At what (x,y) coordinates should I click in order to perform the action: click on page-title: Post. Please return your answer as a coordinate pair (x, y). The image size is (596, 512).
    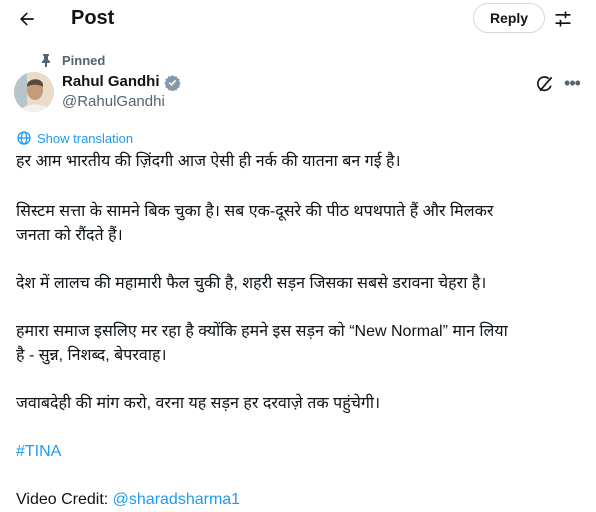
    Looking at the image, I should click on (93, 18).